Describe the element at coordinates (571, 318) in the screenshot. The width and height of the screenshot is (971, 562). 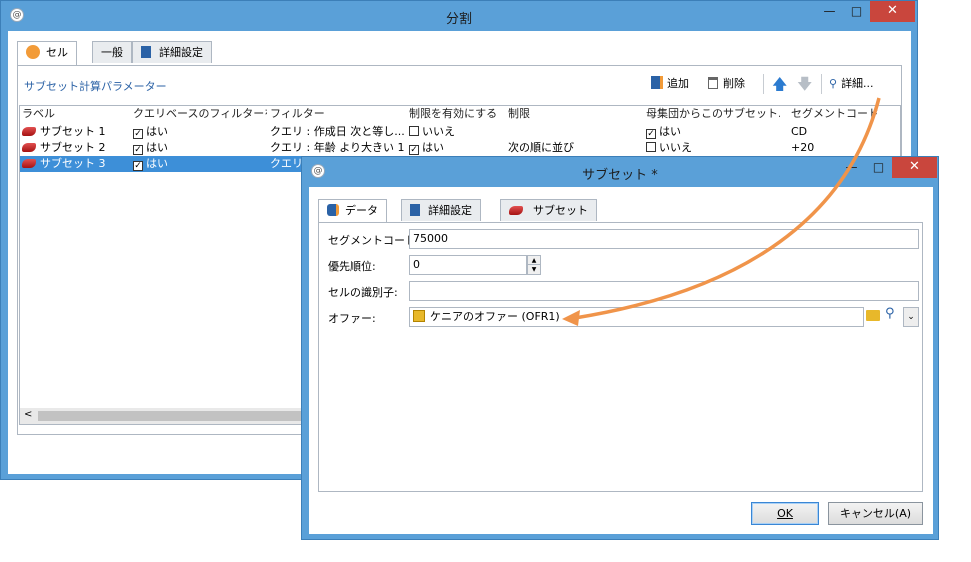
I see `arrow-head` at that location.